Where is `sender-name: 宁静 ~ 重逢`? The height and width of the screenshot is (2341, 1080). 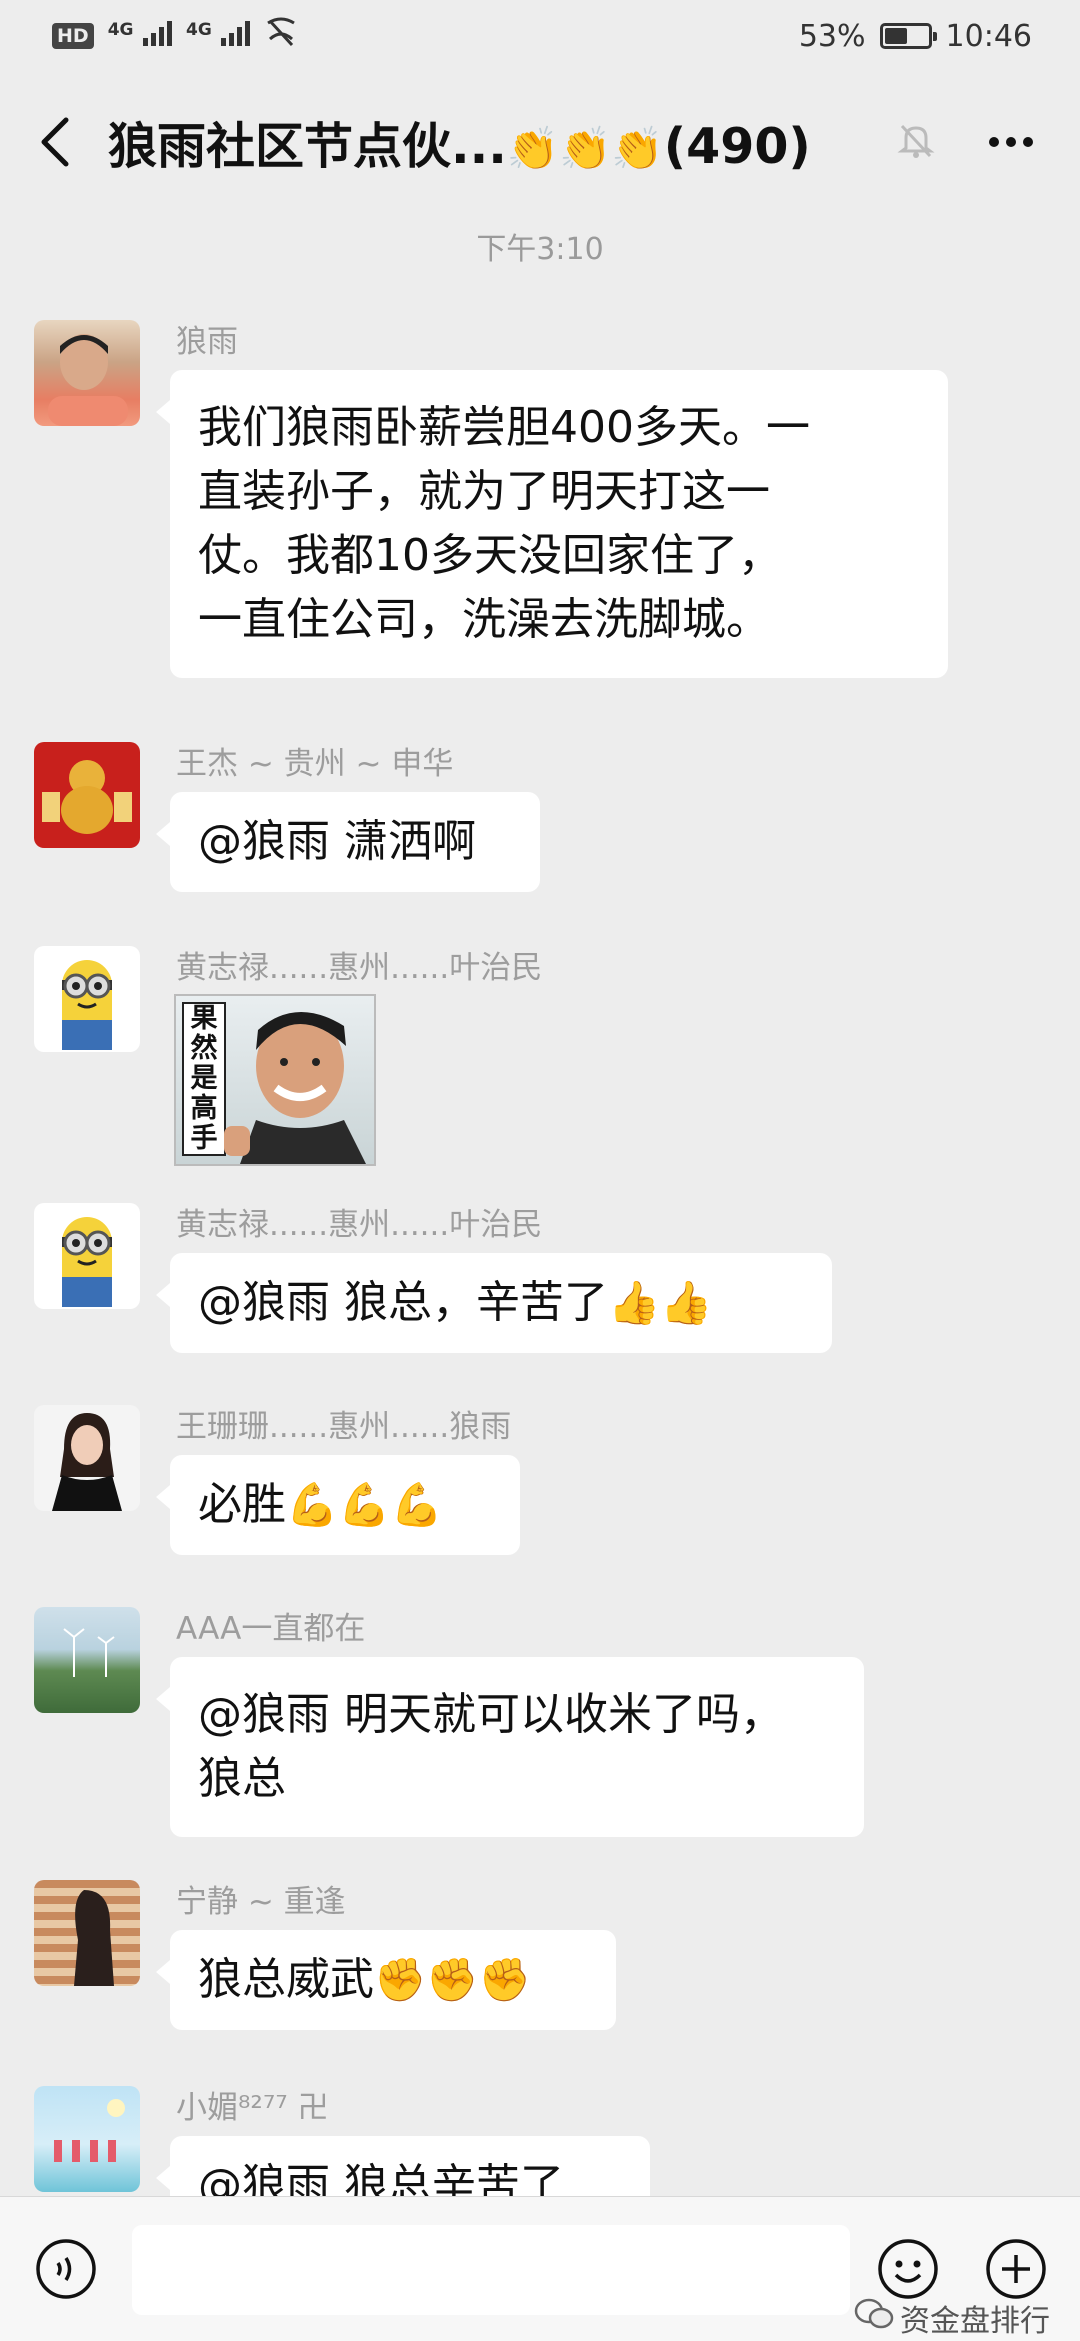 sender-name: 宁静 ~ 重逢 is located at coordinates (261, 1902).